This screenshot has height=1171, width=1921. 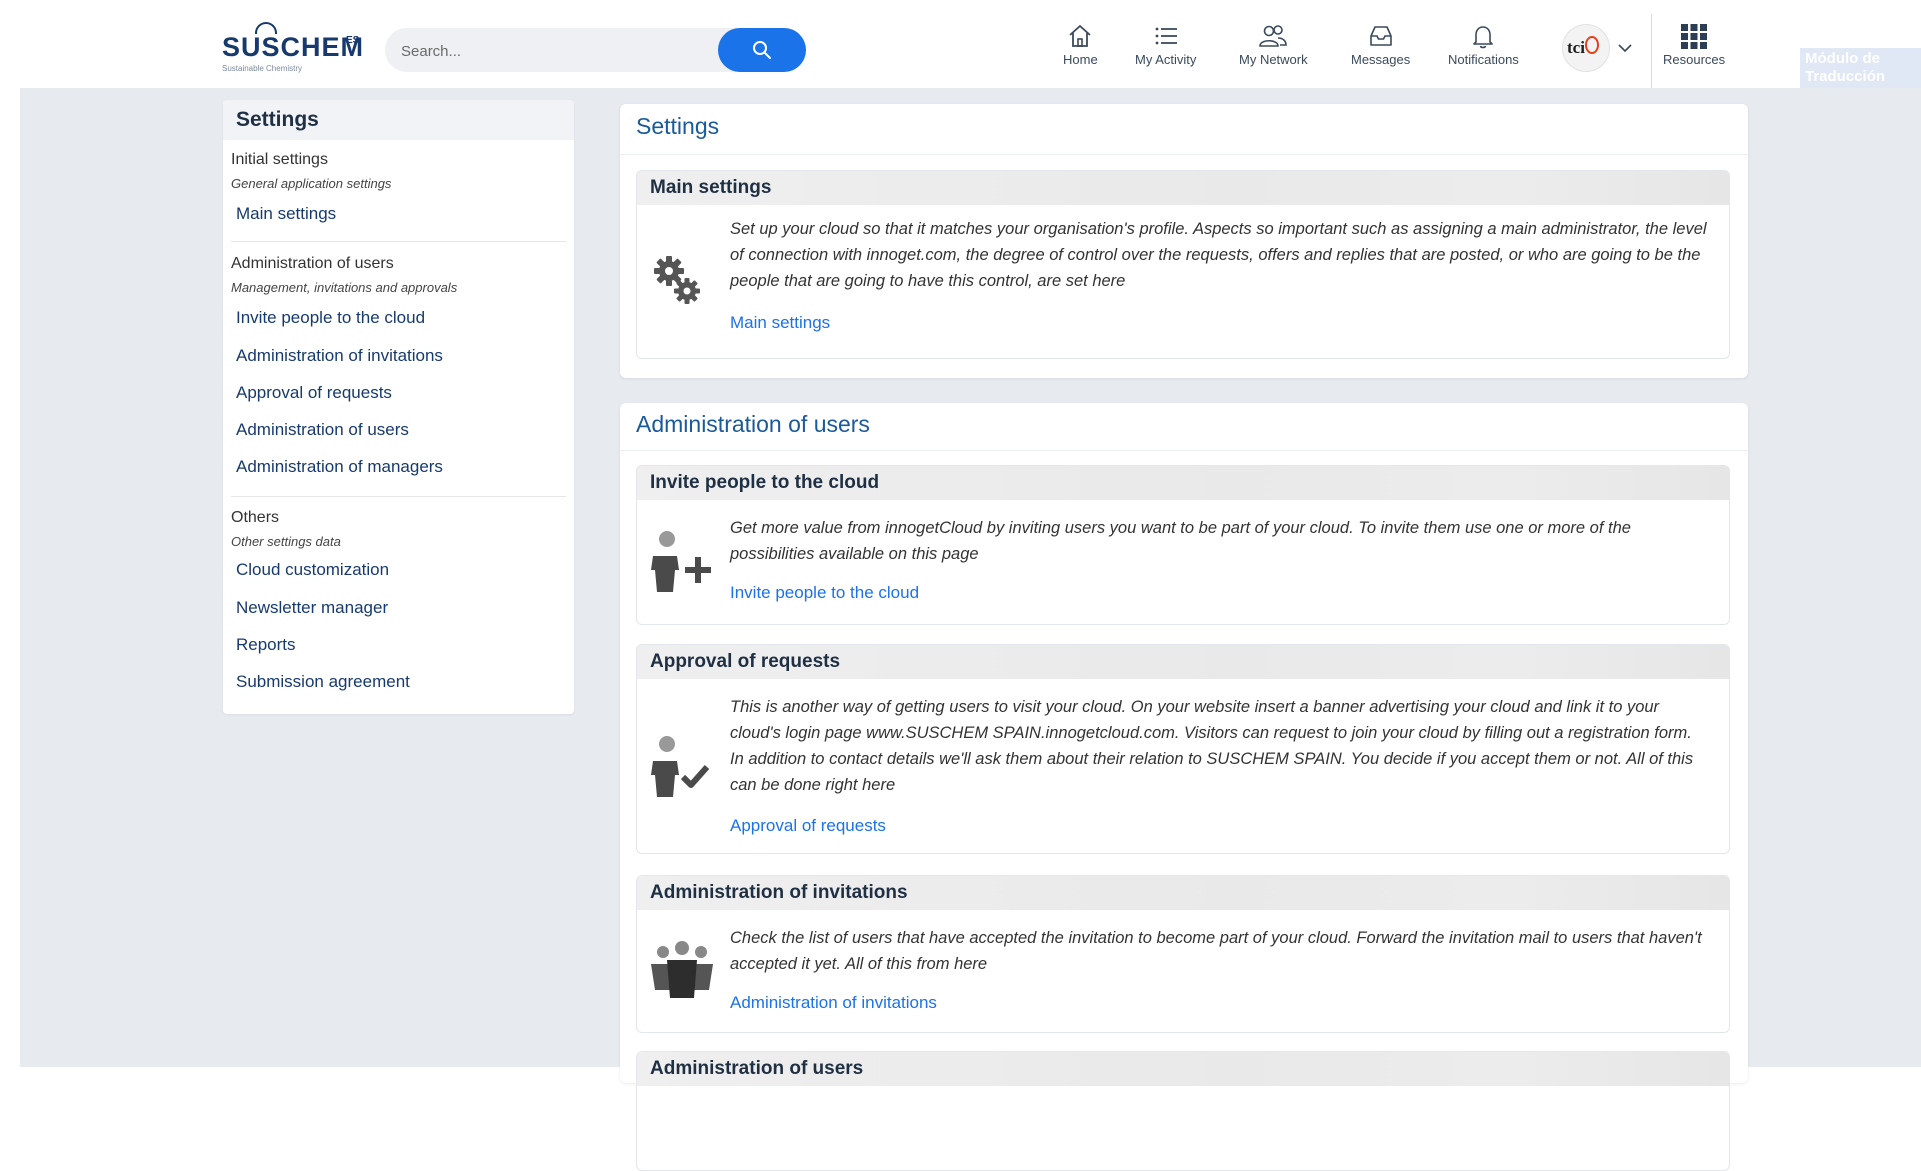 I want to click on card-title: Administration of invitations, so click(x=779, y=892).